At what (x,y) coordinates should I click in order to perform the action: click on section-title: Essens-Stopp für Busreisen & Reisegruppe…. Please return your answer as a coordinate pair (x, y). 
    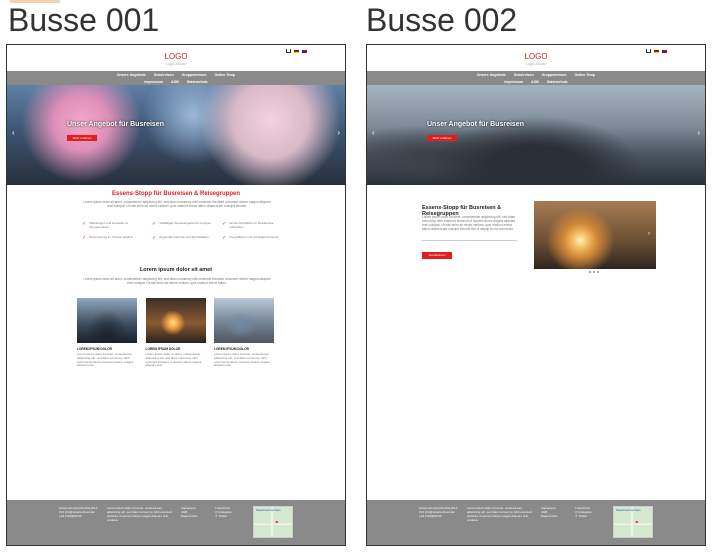
    Looking at the image, I should click on (176, 194).